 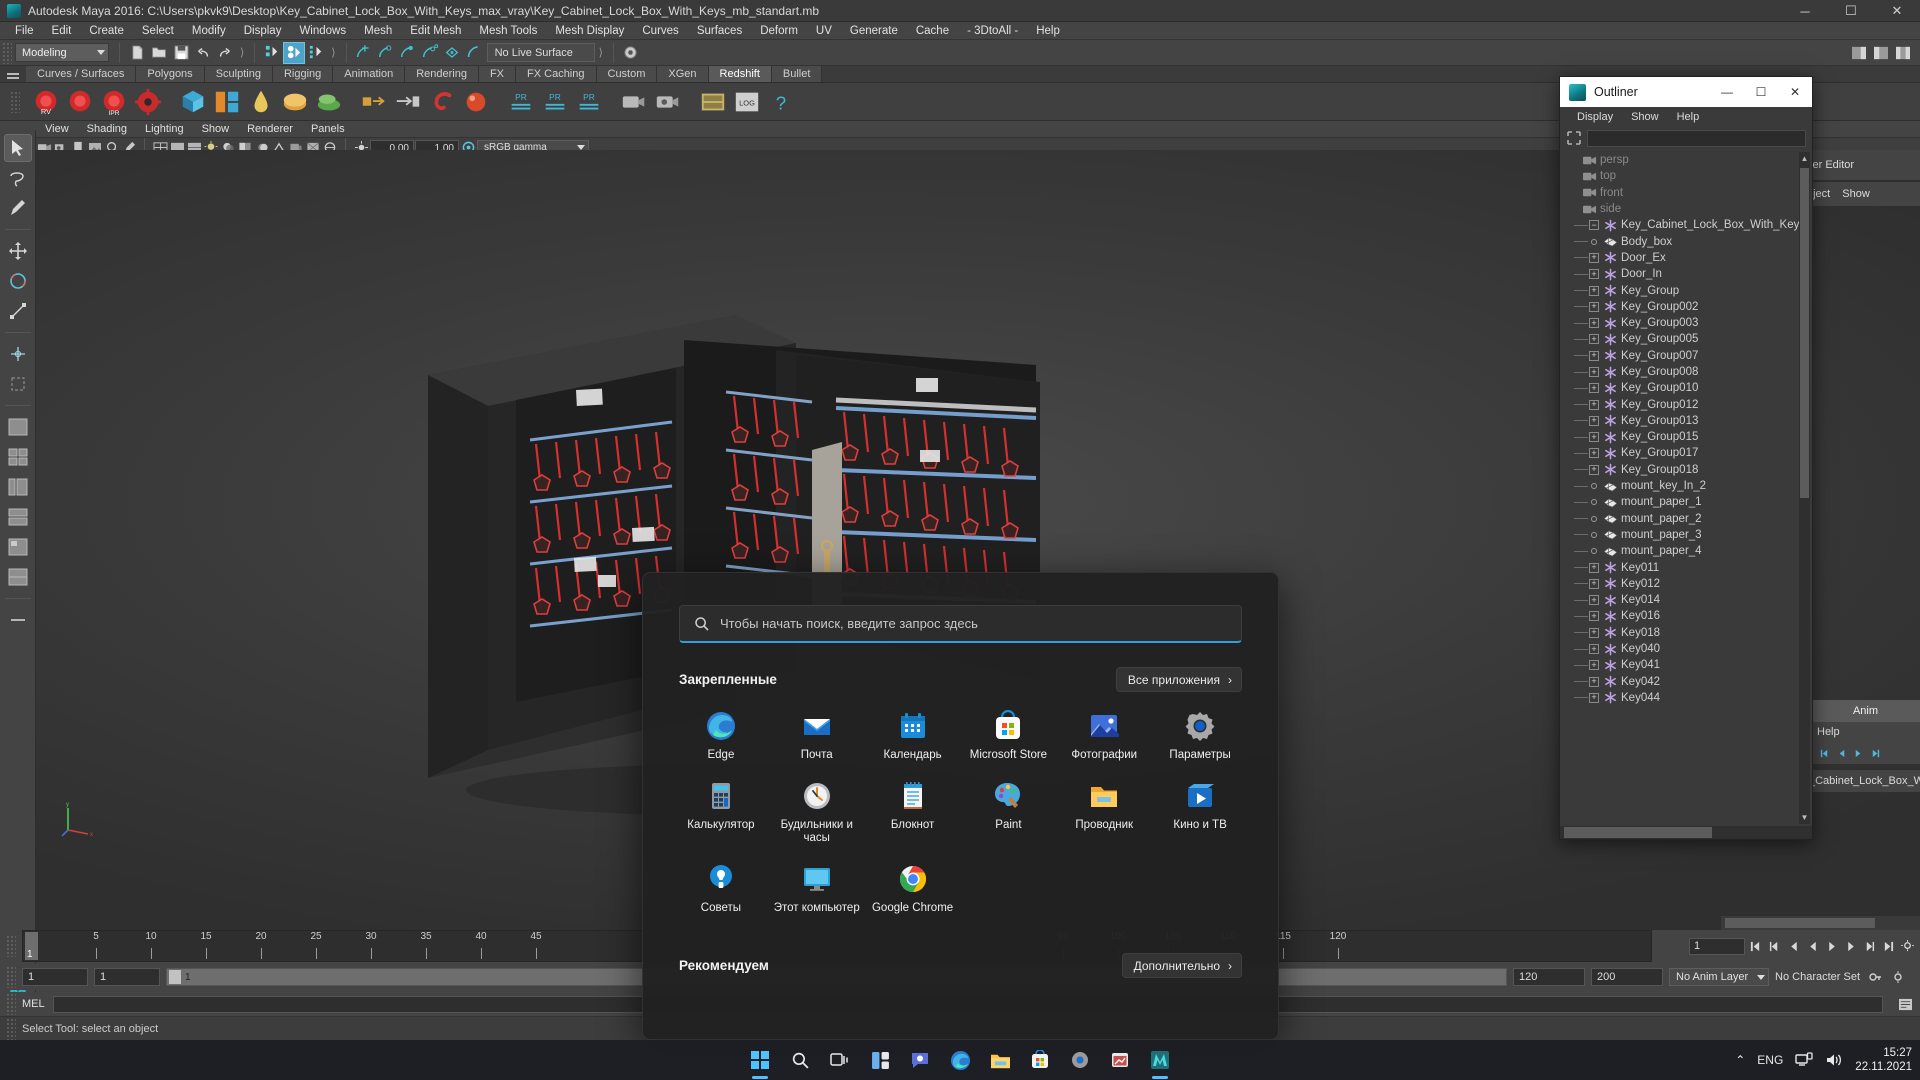 I want to click on menu-item-edit: Edit, so click(x=62, y=31).